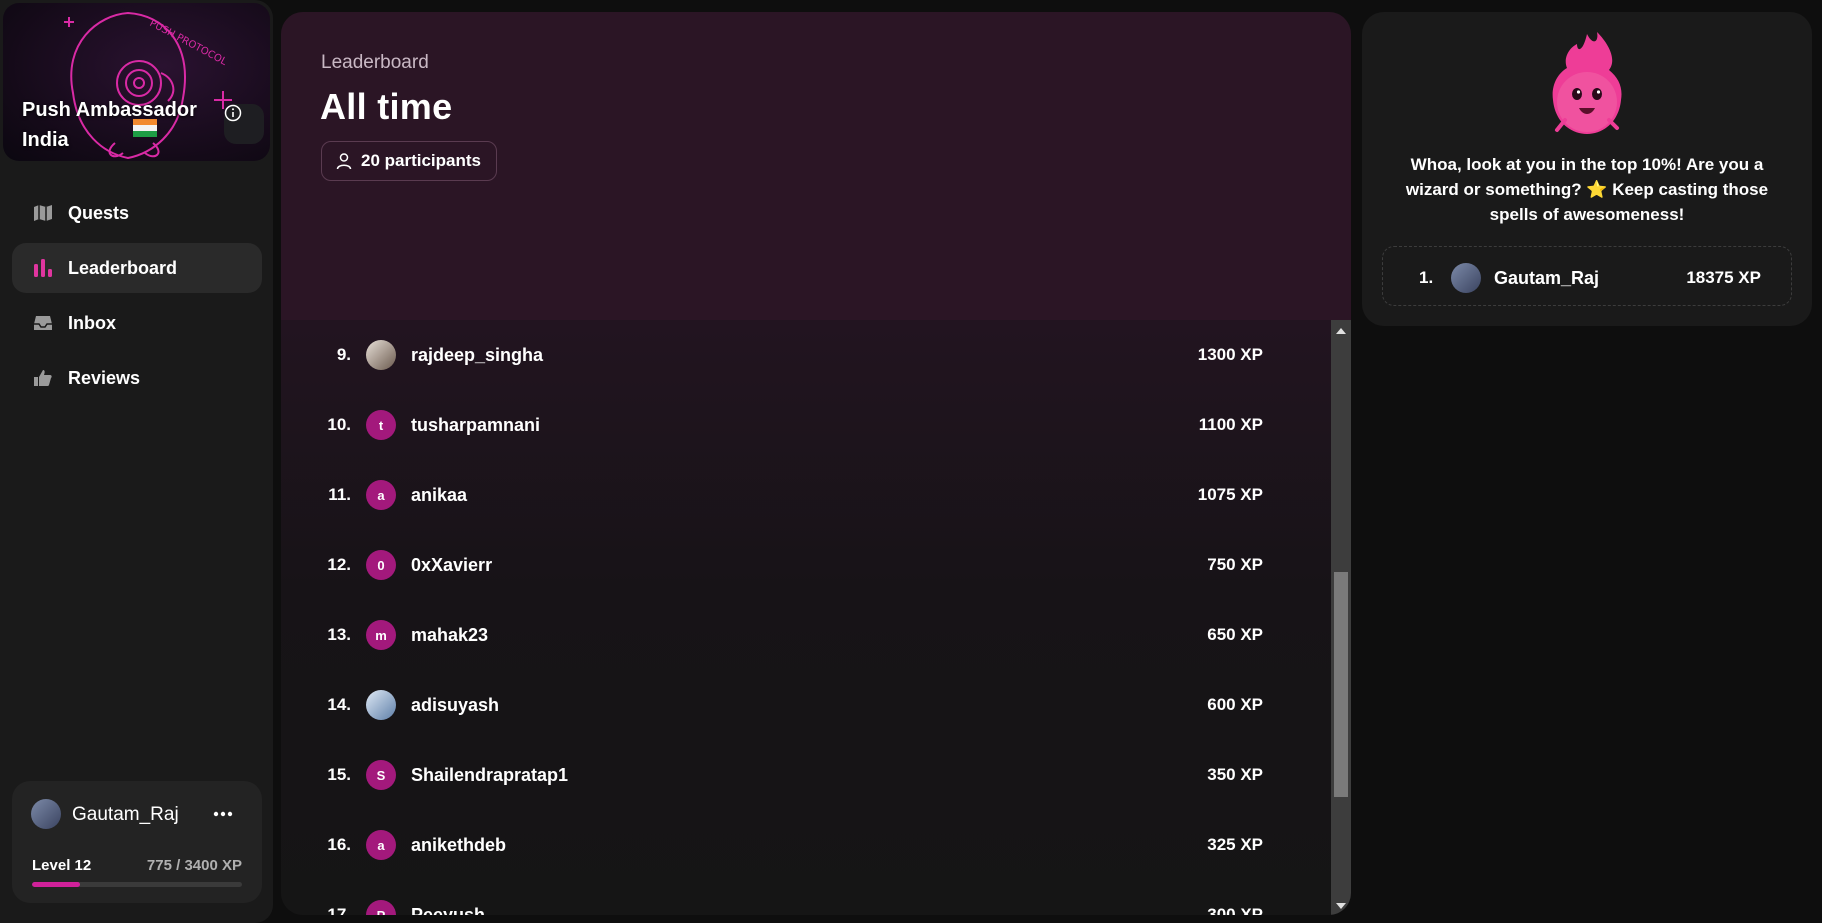 The width and height of the screenshot is (1822, 923). What do you see at coordinates (1426, 277) in the screenshot?
I see `rank-number: 1.` at bounding box center [1426, 277].